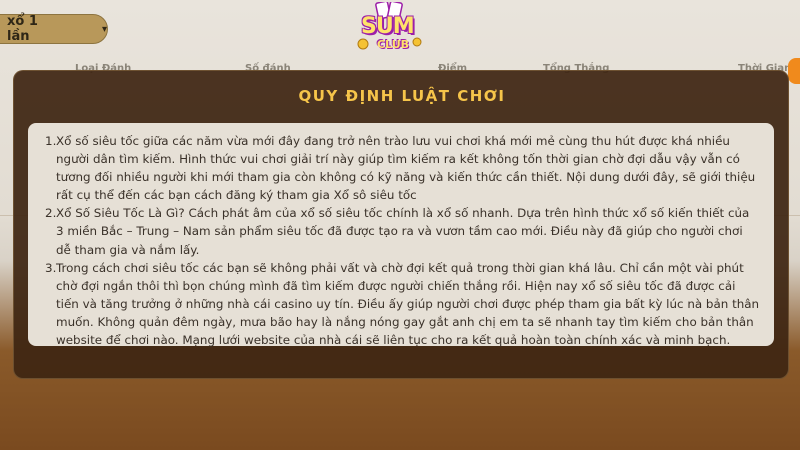 The width and height of the screenshot is (800, 450). I want to click on draw-type-dropdown: xổ 1 lần ▾, so click(54, 29).